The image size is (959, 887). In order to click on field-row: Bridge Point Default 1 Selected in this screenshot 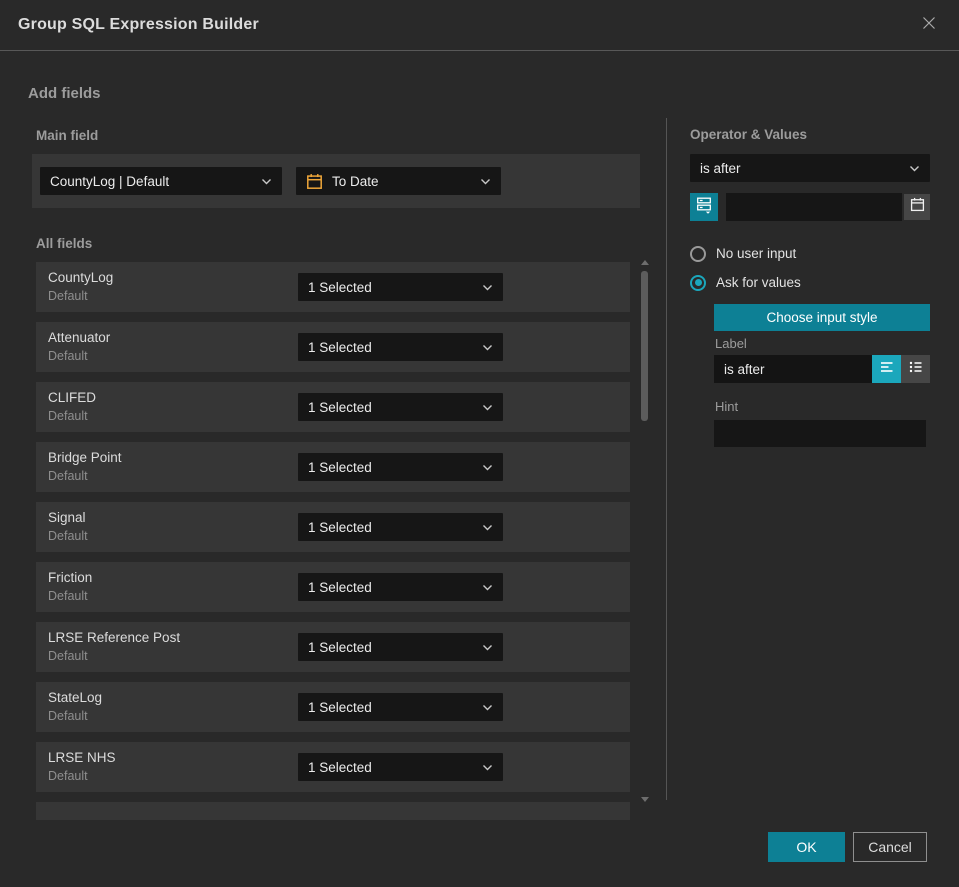, I will do `click(333, 467)`.